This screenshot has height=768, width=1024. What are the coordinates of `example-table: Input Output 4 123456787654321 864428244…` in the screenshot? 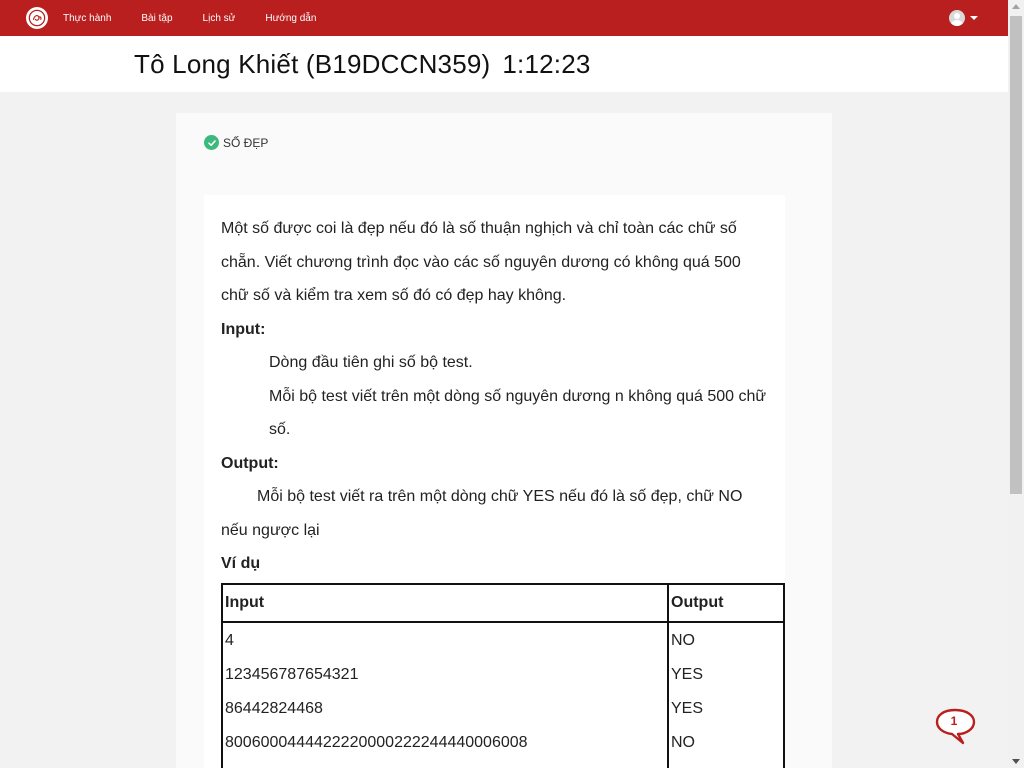 It's located at (503, 675).